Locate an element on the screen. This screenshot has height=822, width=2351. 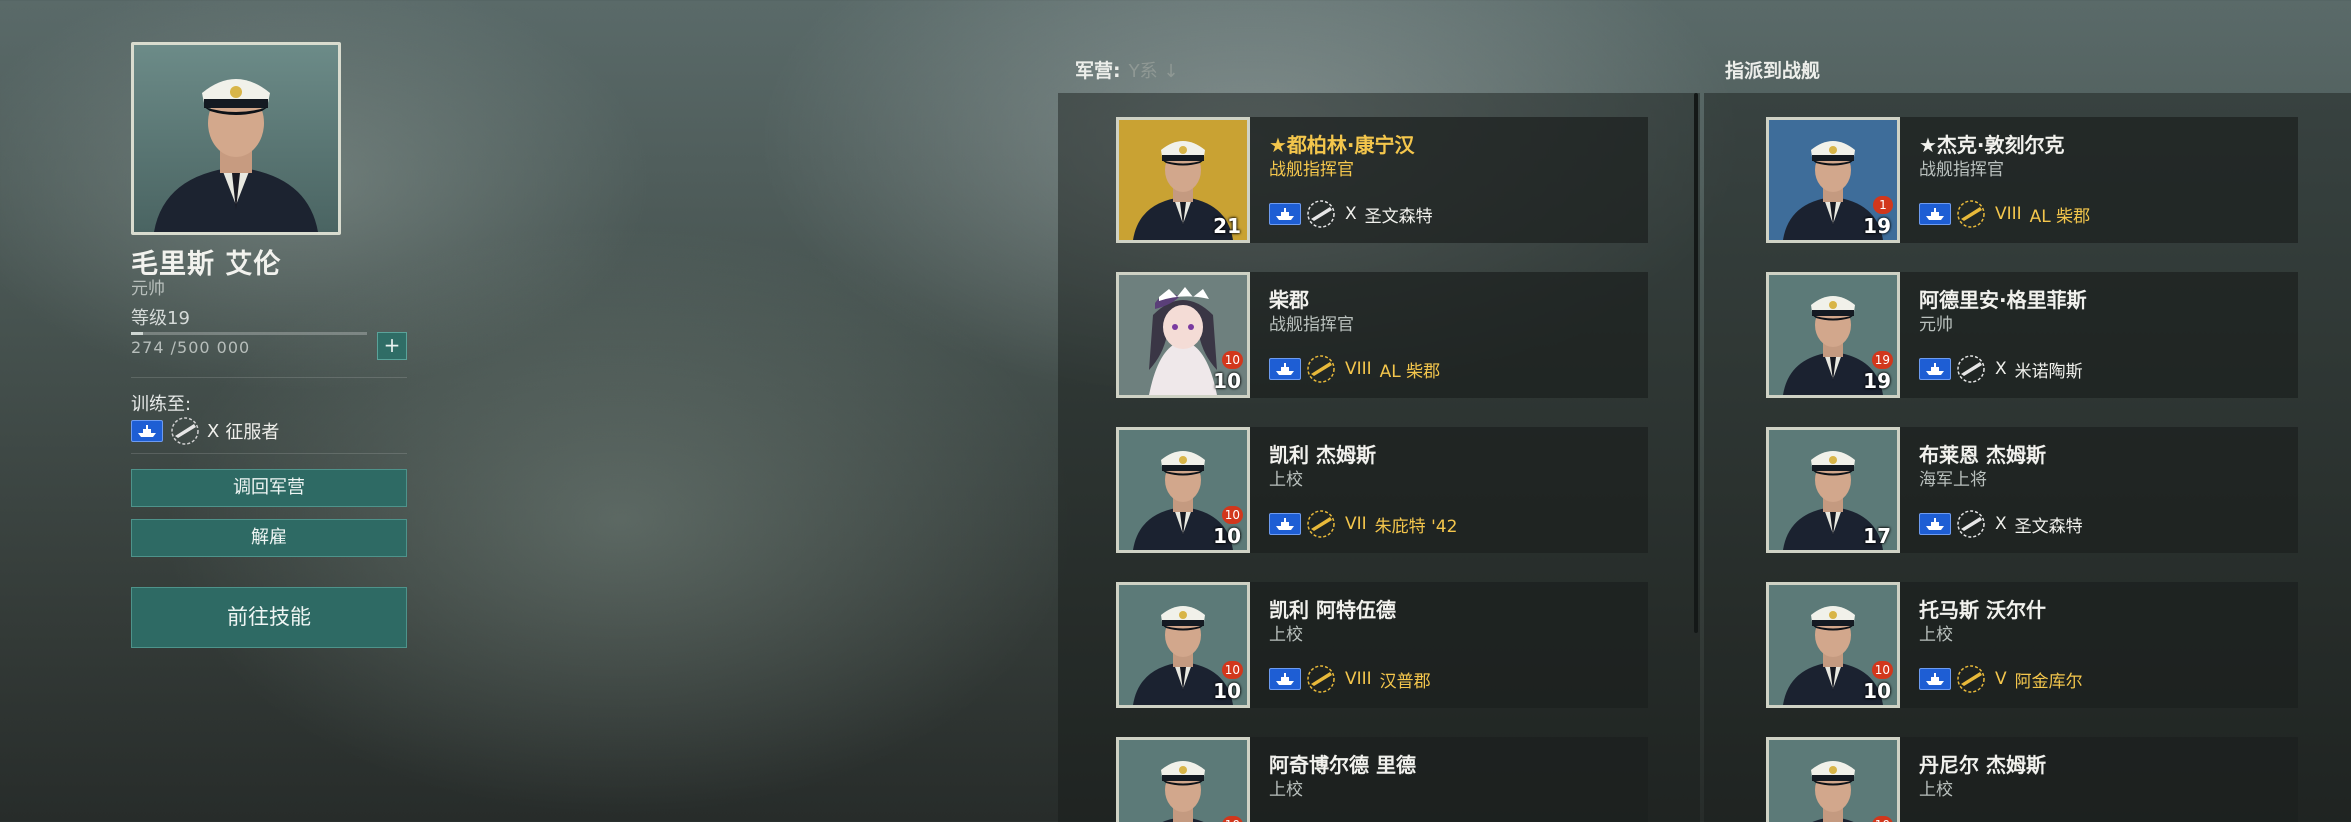
commander-card: 10 10 凯利 杰姆斯上校 VII 朱庇特 '42 is located at coordinates (1382, 490).